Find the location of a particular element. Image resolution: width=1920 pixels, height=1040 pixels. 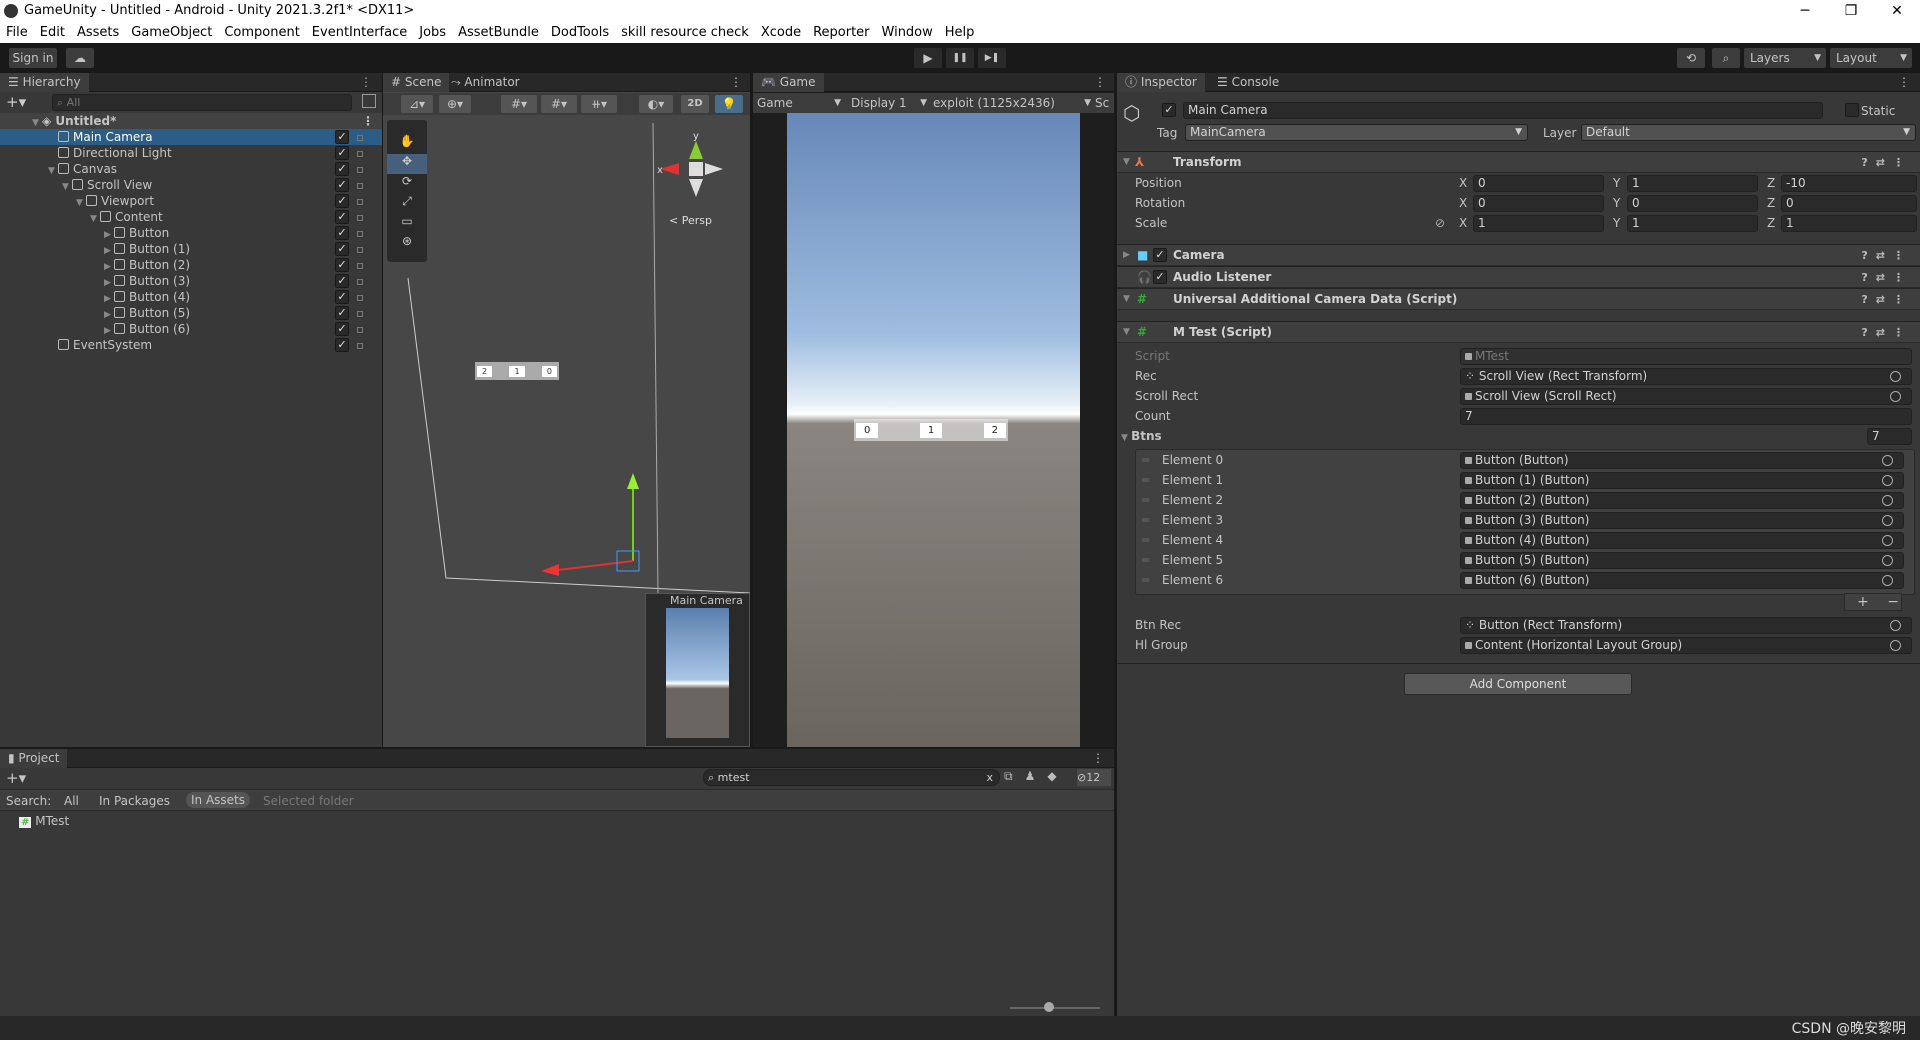

hierarchy-item: ▶ Button (1) ✓ is located at coordinates (191, 249).